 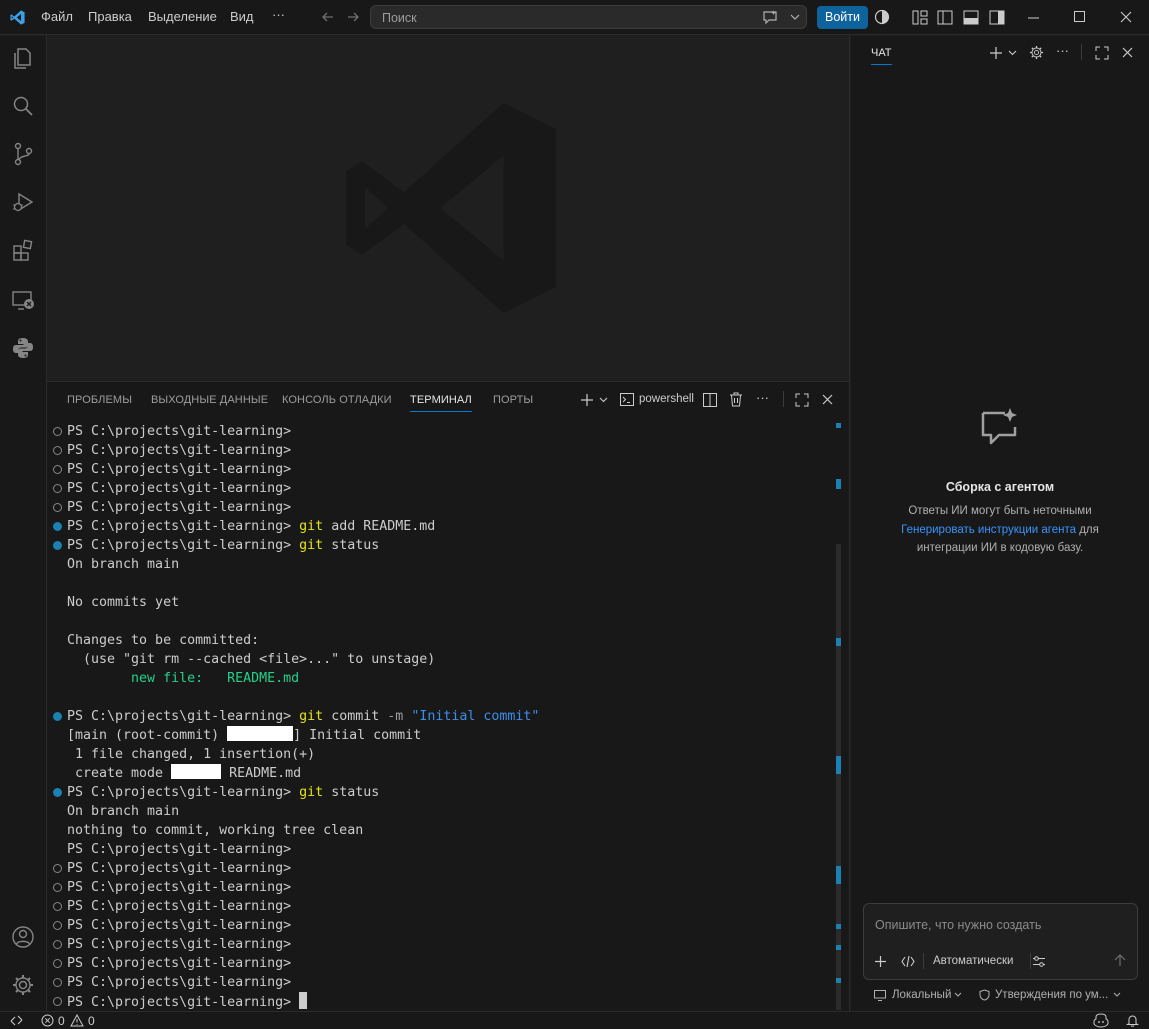 What do you see at coordinates (61, 1021) in the screenshot?
I see `errors-count: 0` at bounding box center [61, 1021].